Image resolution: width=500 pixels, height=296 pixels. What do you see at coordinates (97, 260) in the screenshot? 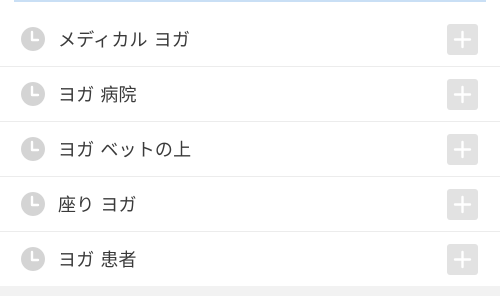
I see `history-item-label: ヨガ 患者` at bounding box center [97, 260].